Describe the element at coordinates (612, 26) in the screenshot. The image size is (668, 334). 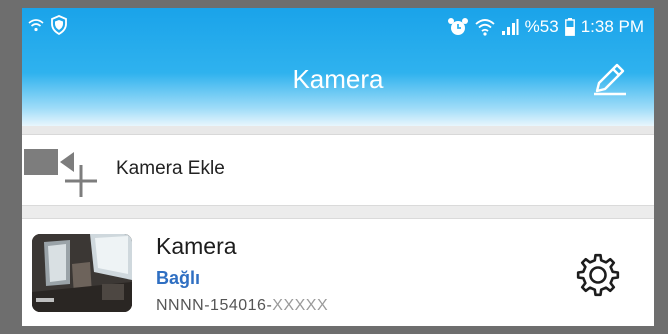
I see `clock-time: 1:38 PM` at that location.